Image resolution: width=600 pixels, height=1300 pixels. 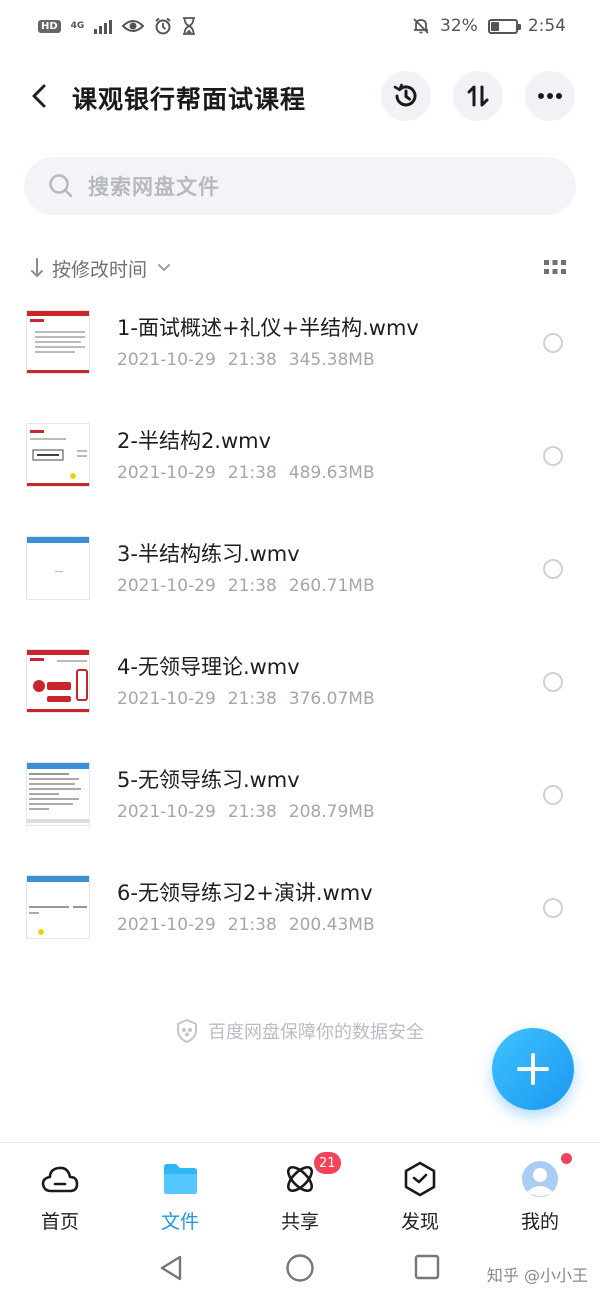 I want to click on file-size: 260.71MB, so click(x=331, y=586).